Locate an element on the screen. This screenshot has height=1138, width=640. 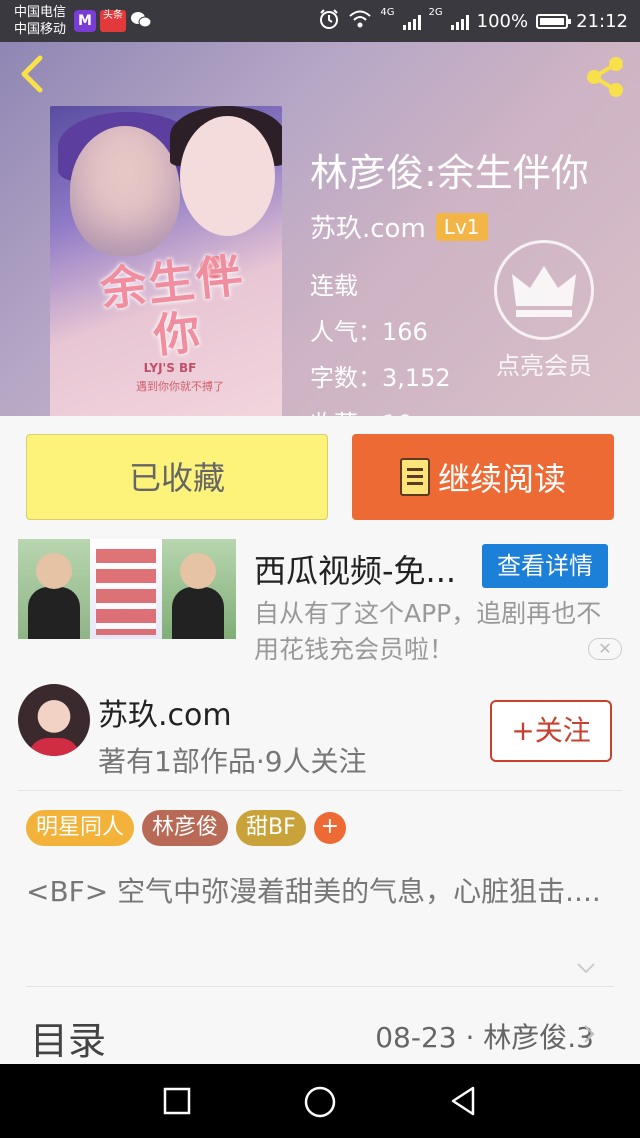
back-button is located at coordinates (34, 74).